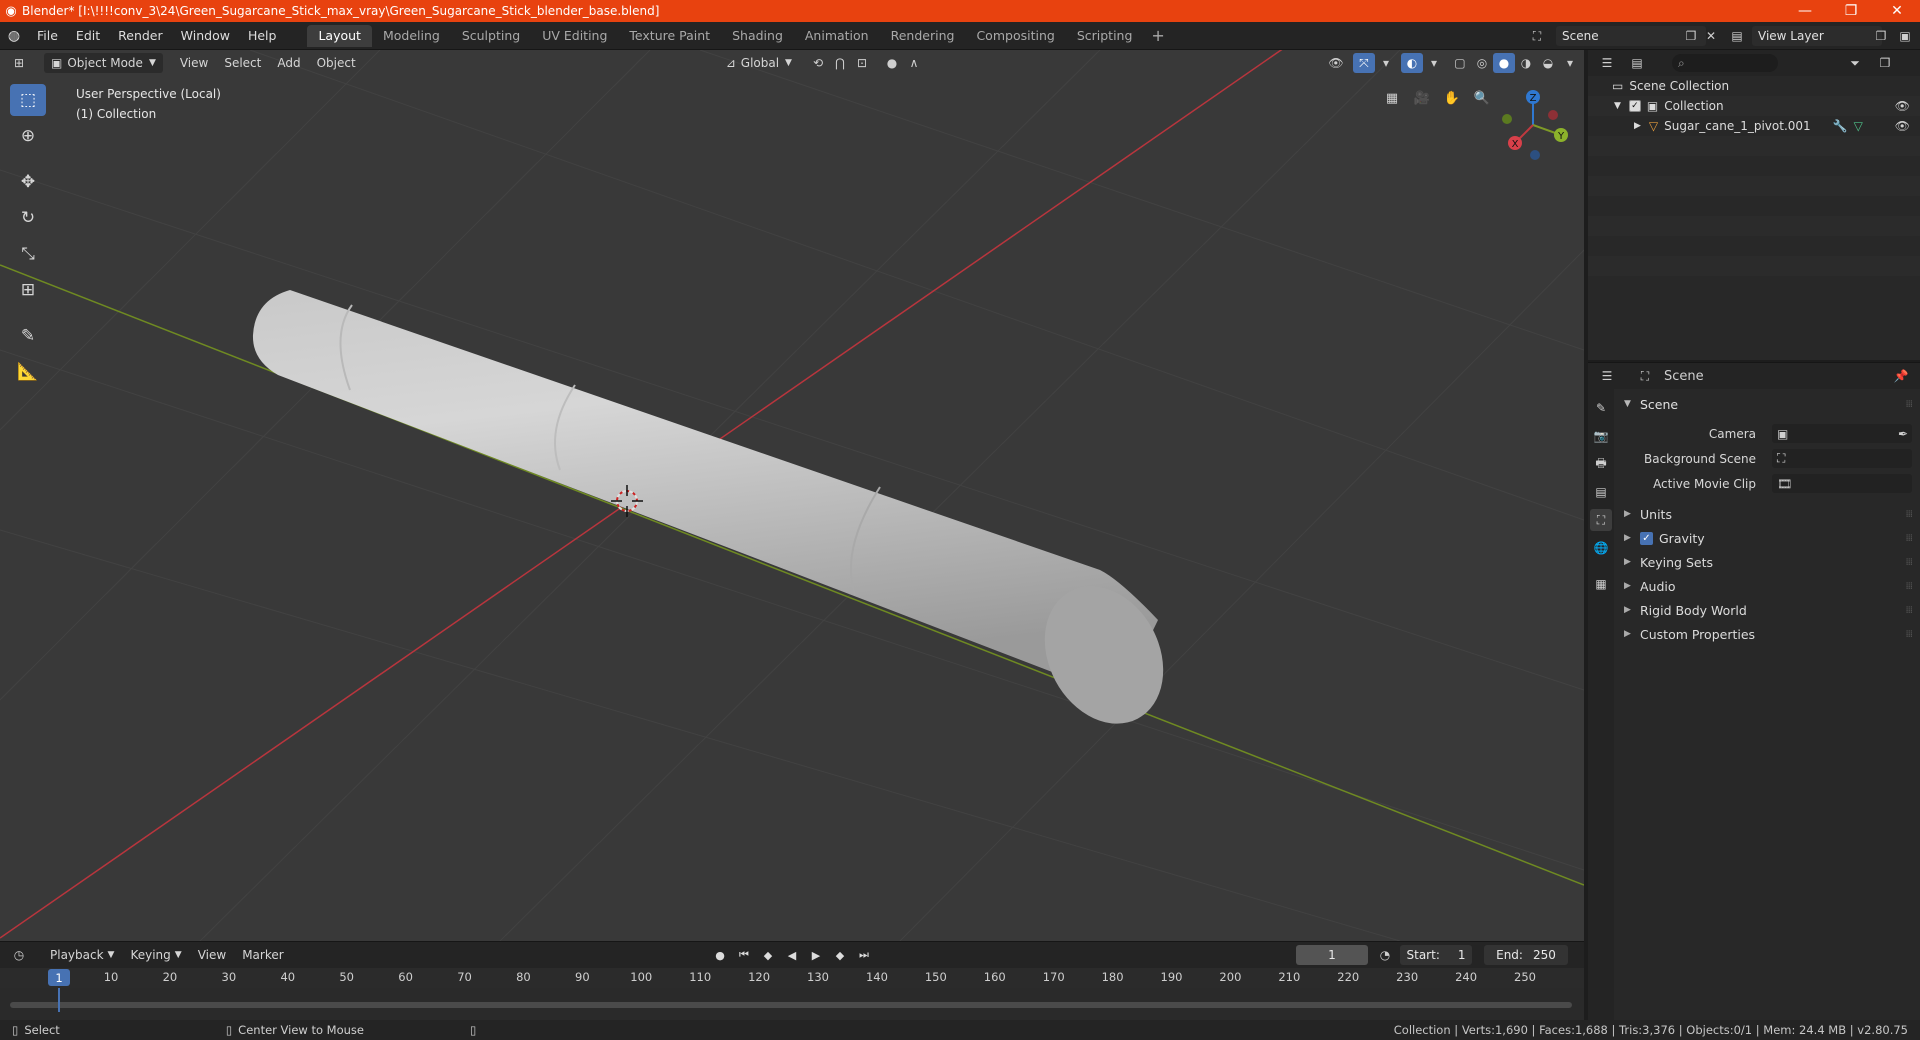 The width and height of the screenshot is (1920, 1040). I want to click on texture-tab-icon: ▦, so click(1601, 584).